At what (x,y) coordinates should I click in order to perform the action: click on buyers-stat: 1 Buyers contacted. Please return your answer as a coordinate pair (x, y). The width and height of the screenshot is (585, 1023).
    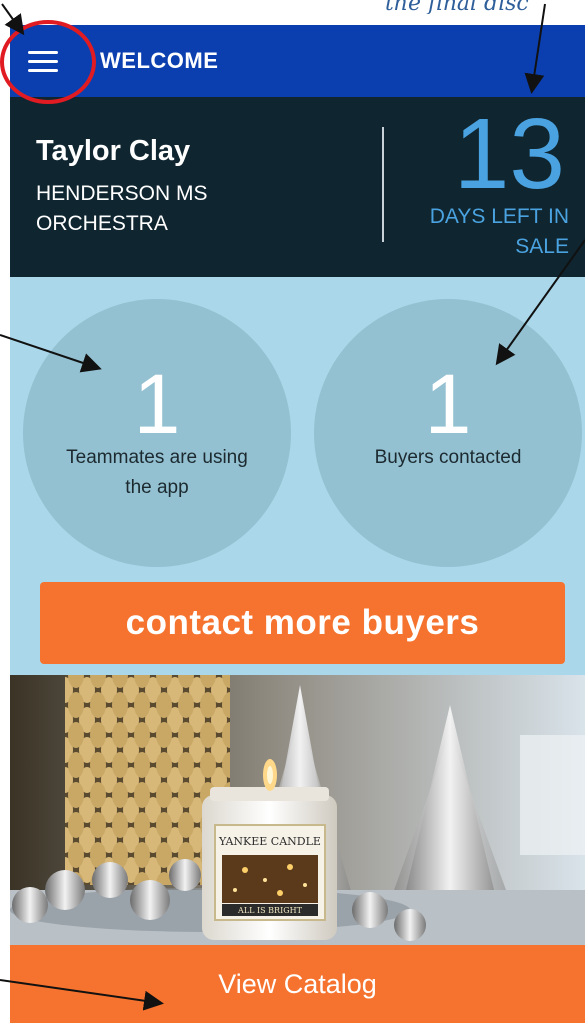
    Looking at the image, I should click on (448, 433).